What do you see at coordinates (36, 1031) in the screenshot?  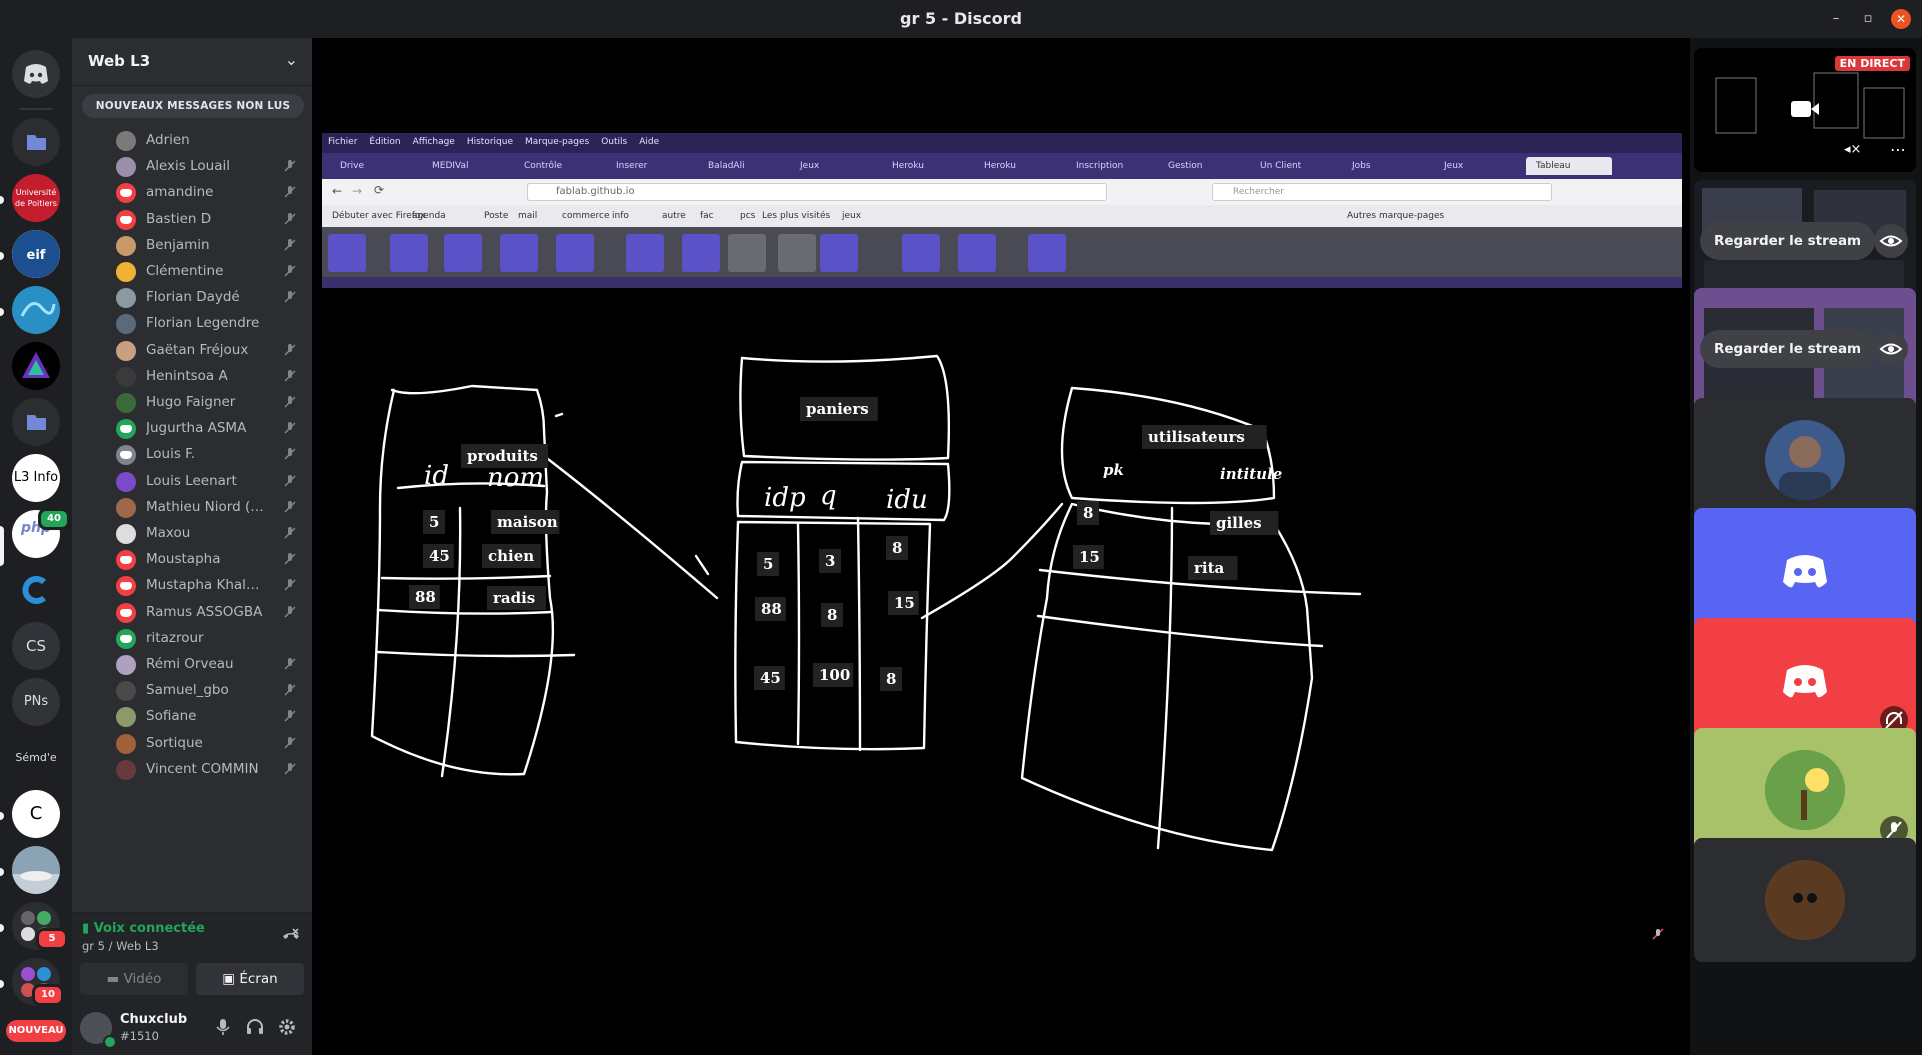 I see `new-pill: NOUVEAU` at bounding box center [36, 1031].